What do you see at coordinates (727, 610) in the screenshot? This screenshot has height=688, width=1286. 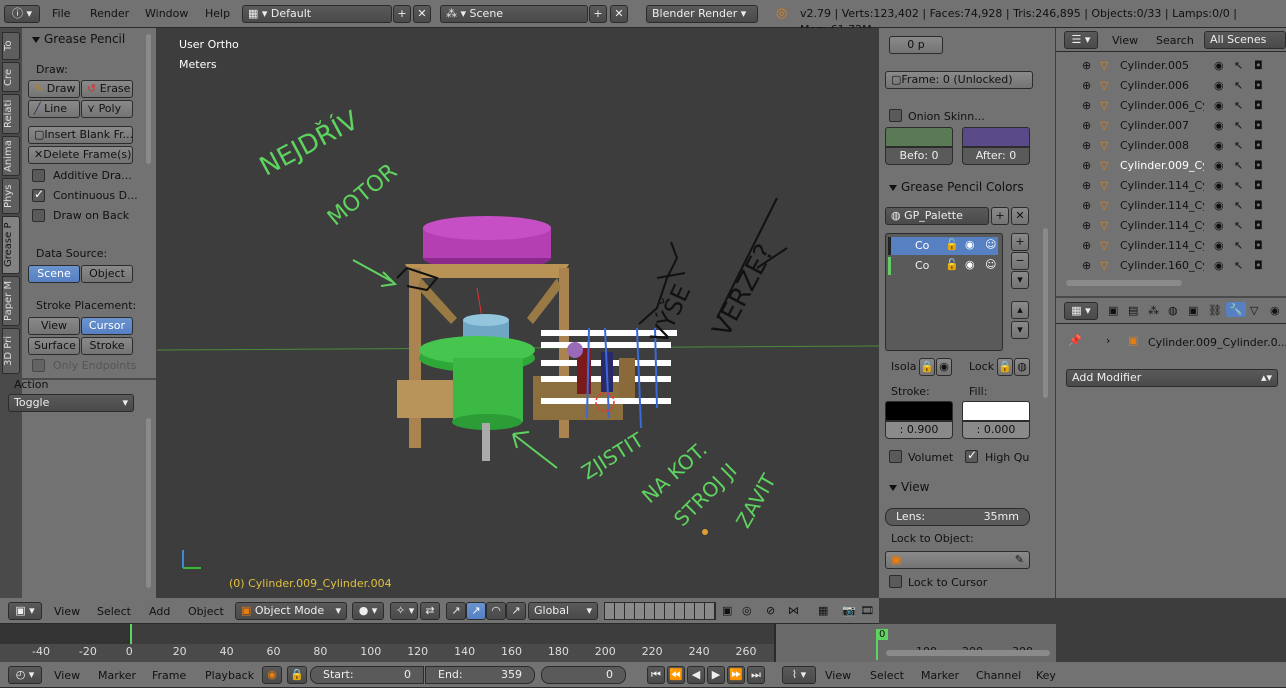 I see `layer-lock-icon: ▣` at bounding box center [727, 610].